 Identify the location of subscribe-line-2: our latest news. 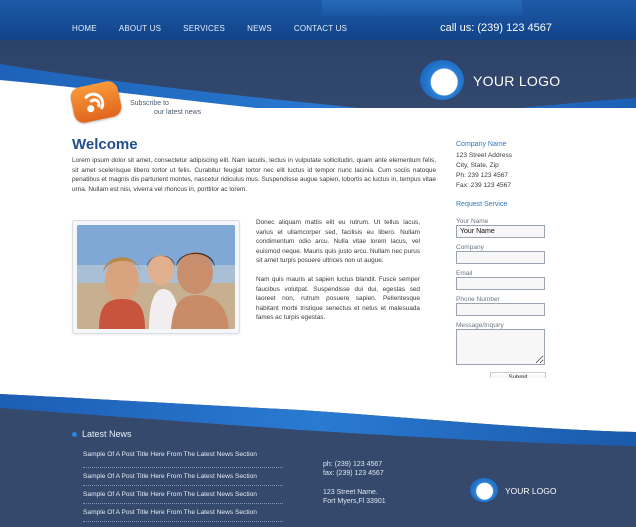
(178, 112).